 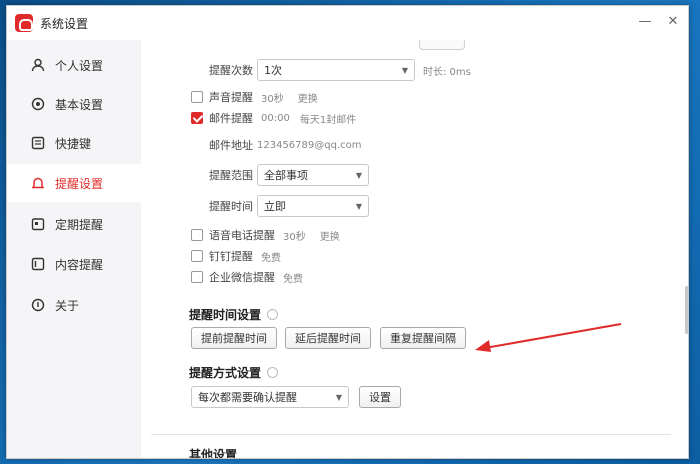 I want to click on info-icon, so click(x=38, y=305).